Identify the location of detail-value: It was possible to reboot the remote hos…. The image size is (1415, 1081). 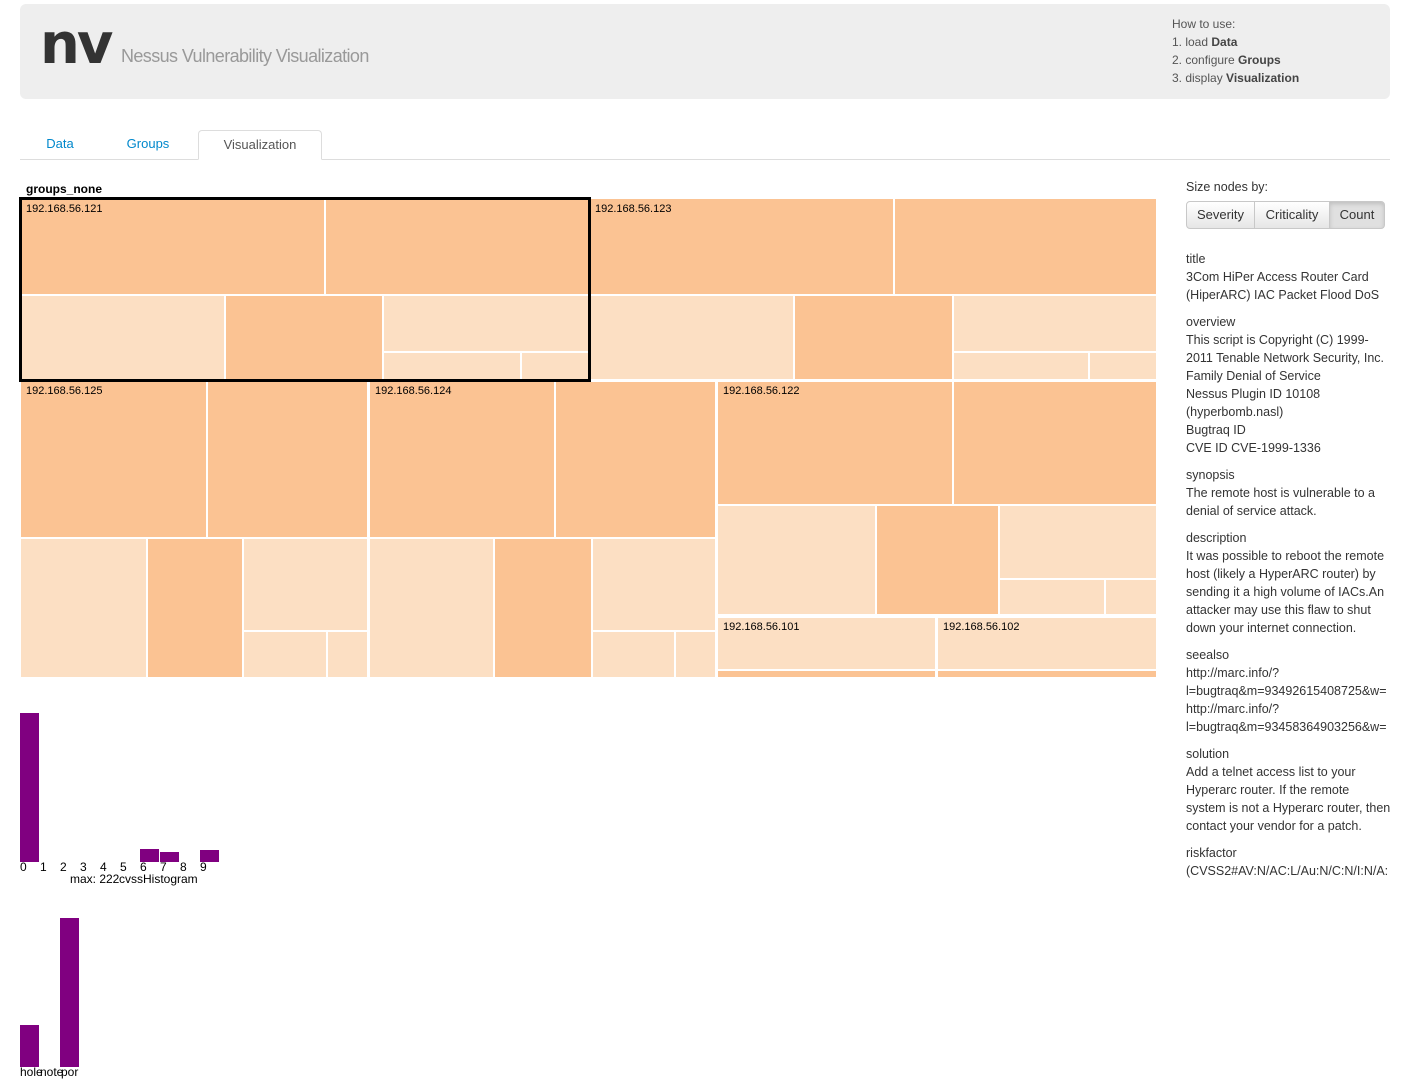
(1285, 592).